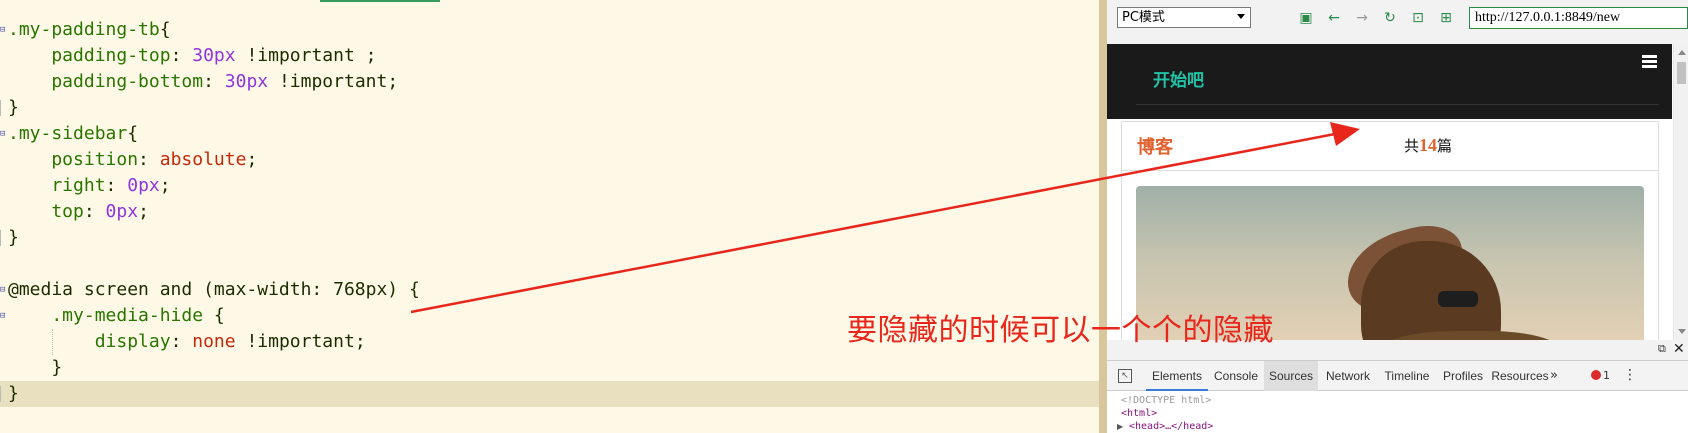 The height and width of the screenshot is (433, 1688). I want to click on annotation-note: 要隐藏的时候可以一个个的隐藏, so click(1060, 330).